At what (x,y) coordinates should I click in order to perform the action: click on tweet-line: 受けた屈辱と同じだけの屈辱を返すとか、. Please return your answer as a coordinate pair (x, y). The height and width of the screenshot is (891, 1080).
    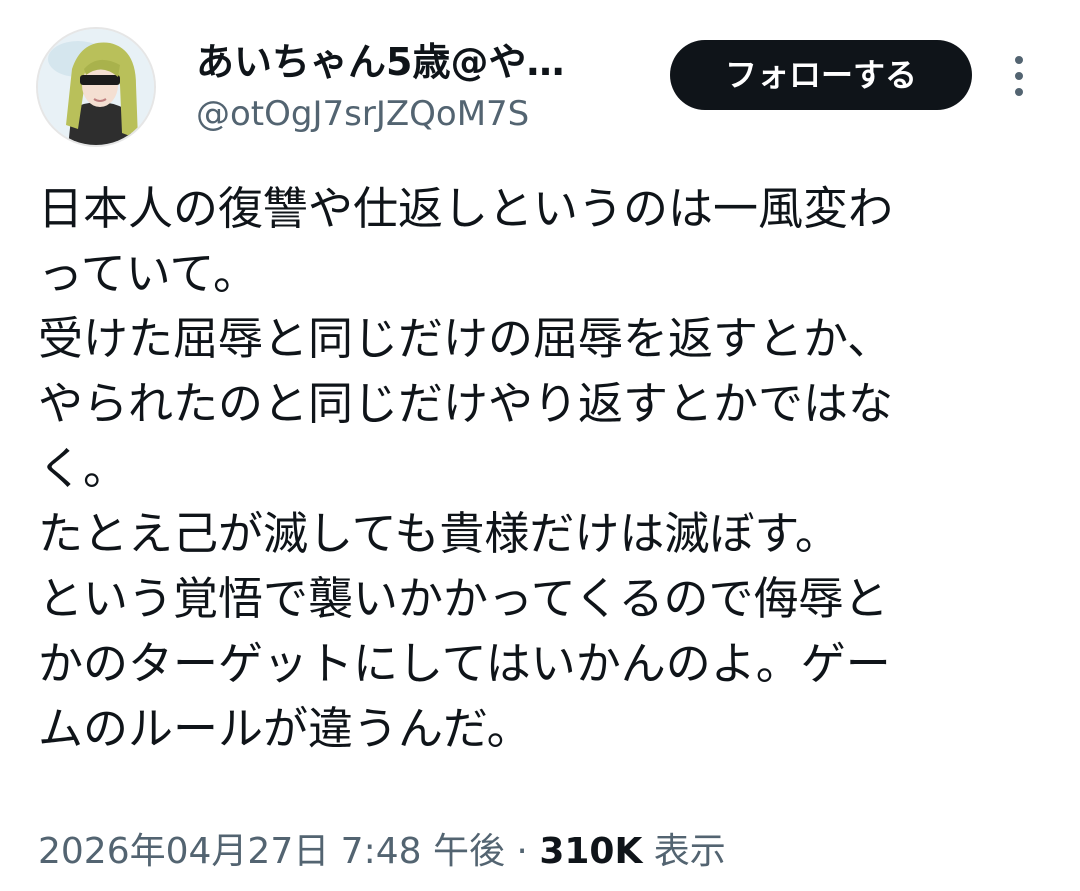
    Looking at the image, I should click on (465, 338).